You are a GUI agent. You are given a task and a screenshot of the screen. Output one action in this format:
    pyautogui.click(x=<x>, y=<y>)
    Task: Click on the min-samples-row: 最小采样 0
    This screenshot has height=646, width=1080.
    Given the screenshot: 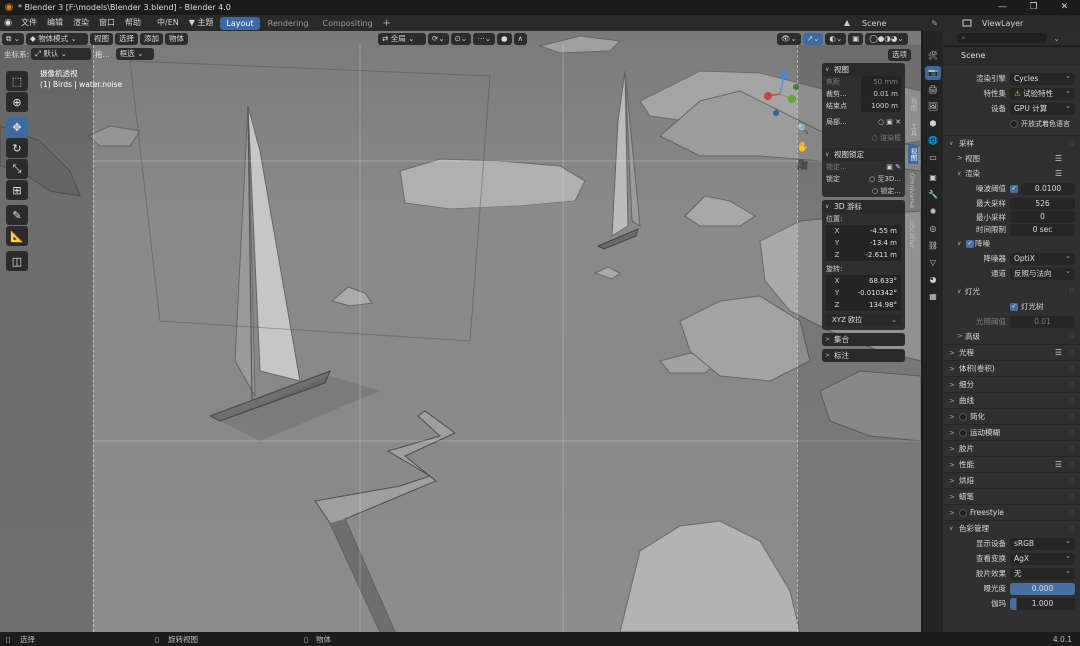 What is the action you would take?
    pyautogui.click(x=1011, y=217)
    